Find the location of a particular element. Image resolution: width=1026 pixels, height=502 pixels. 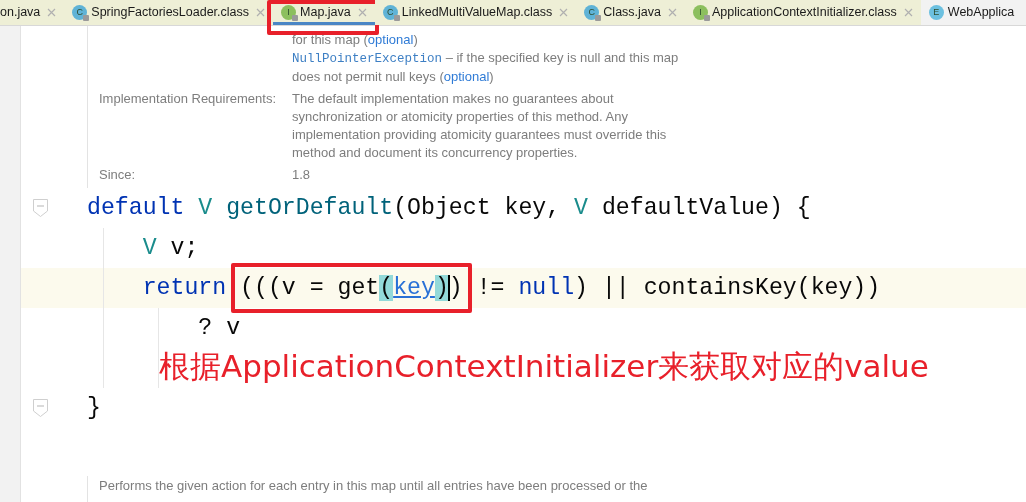

editor-tab: C LinkedMultiValueMap.class is located at coordinates (475, 12).